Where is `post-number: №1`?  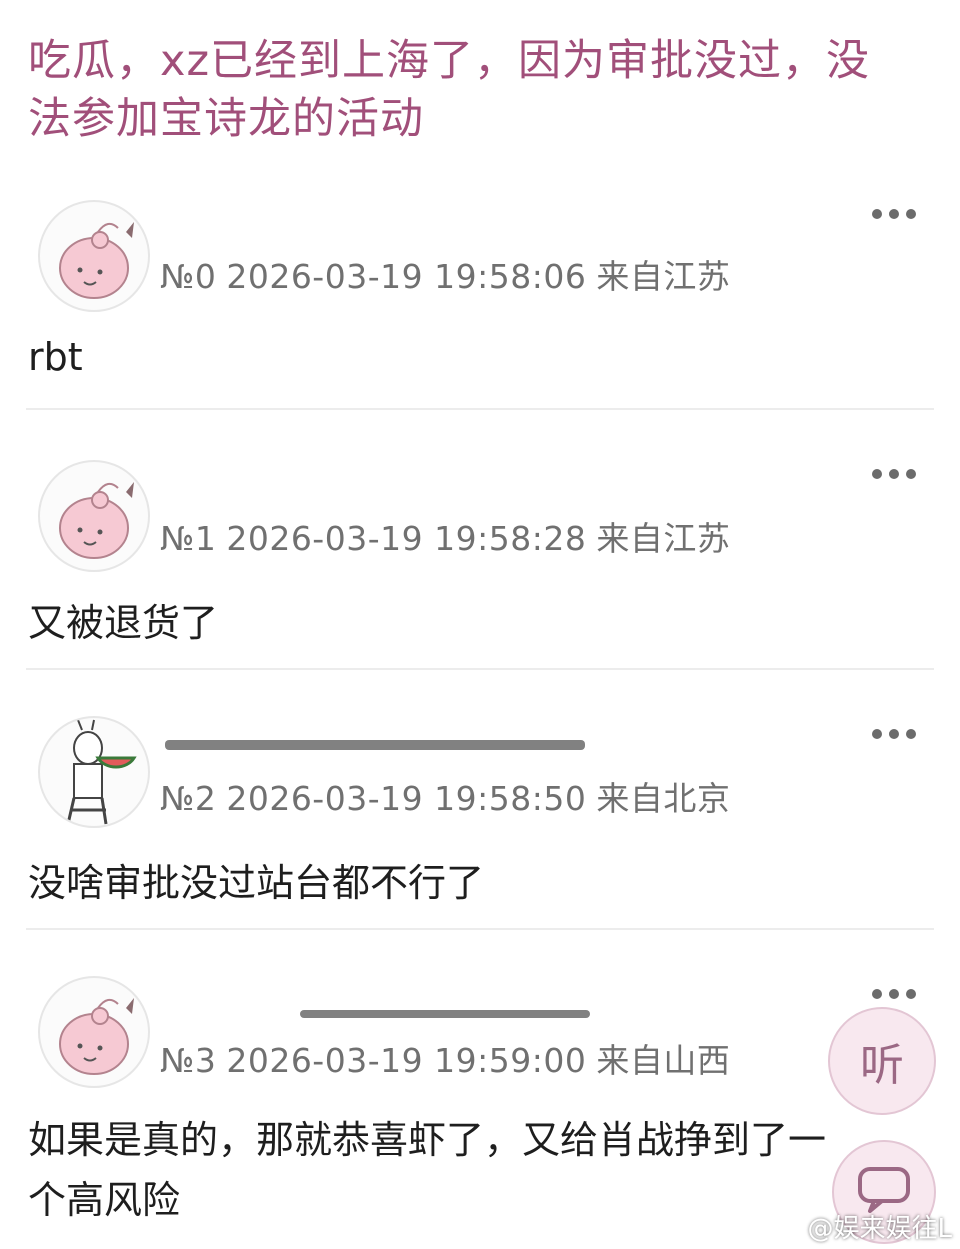 post-number: №1 is located at coordinates (188, 538).